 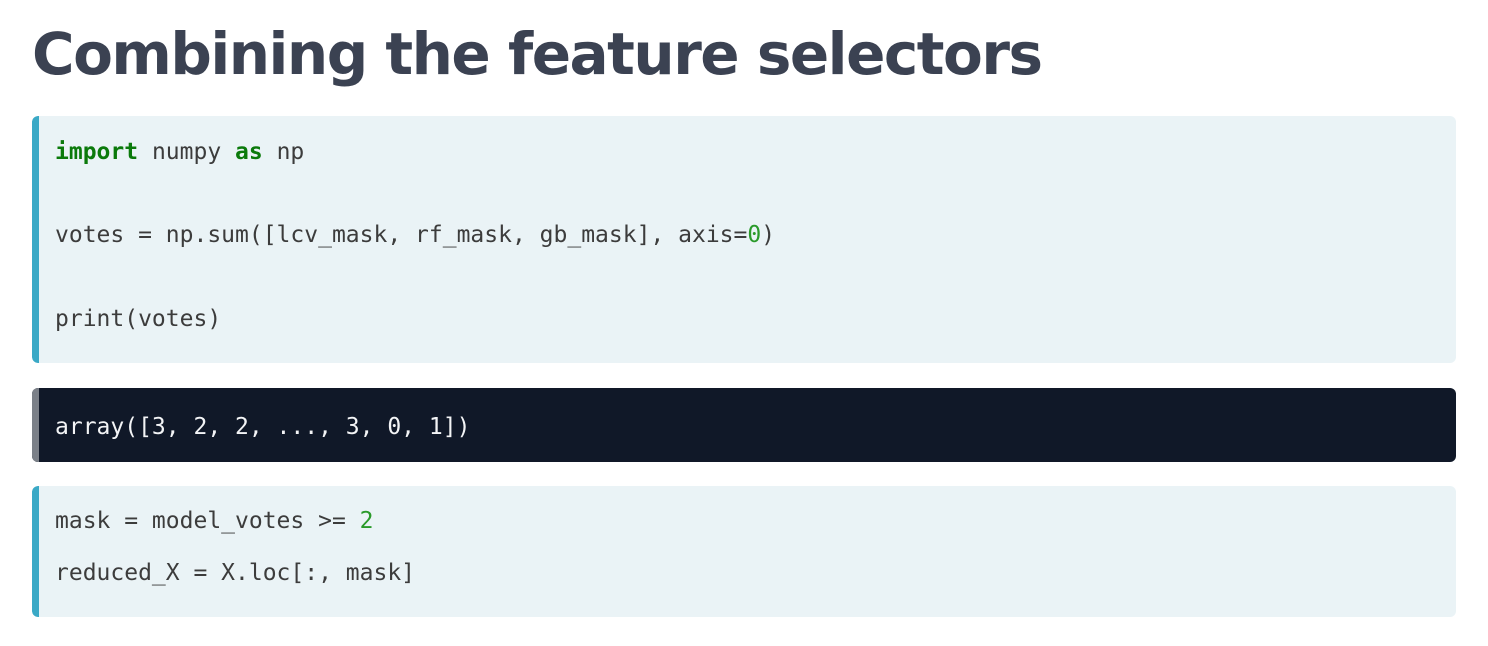 I want to click on votes-closing-paren: ), so click(x=768, y=235).